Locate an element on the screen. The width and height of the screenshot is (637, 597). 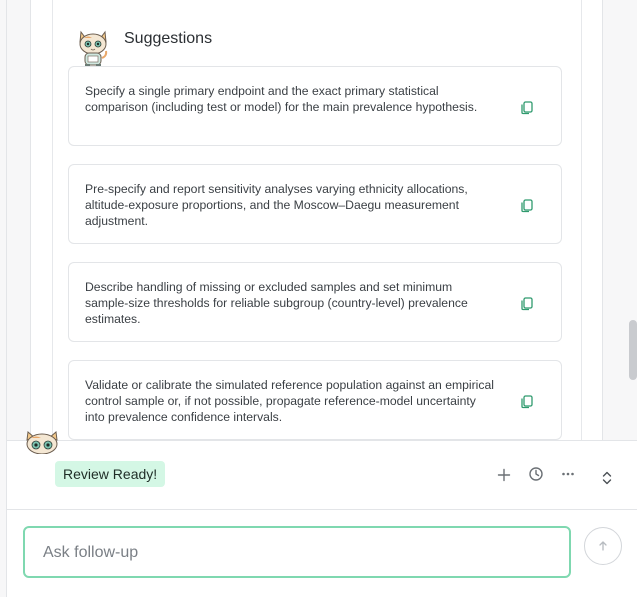
more-icon is located at coordinates (568, 474).